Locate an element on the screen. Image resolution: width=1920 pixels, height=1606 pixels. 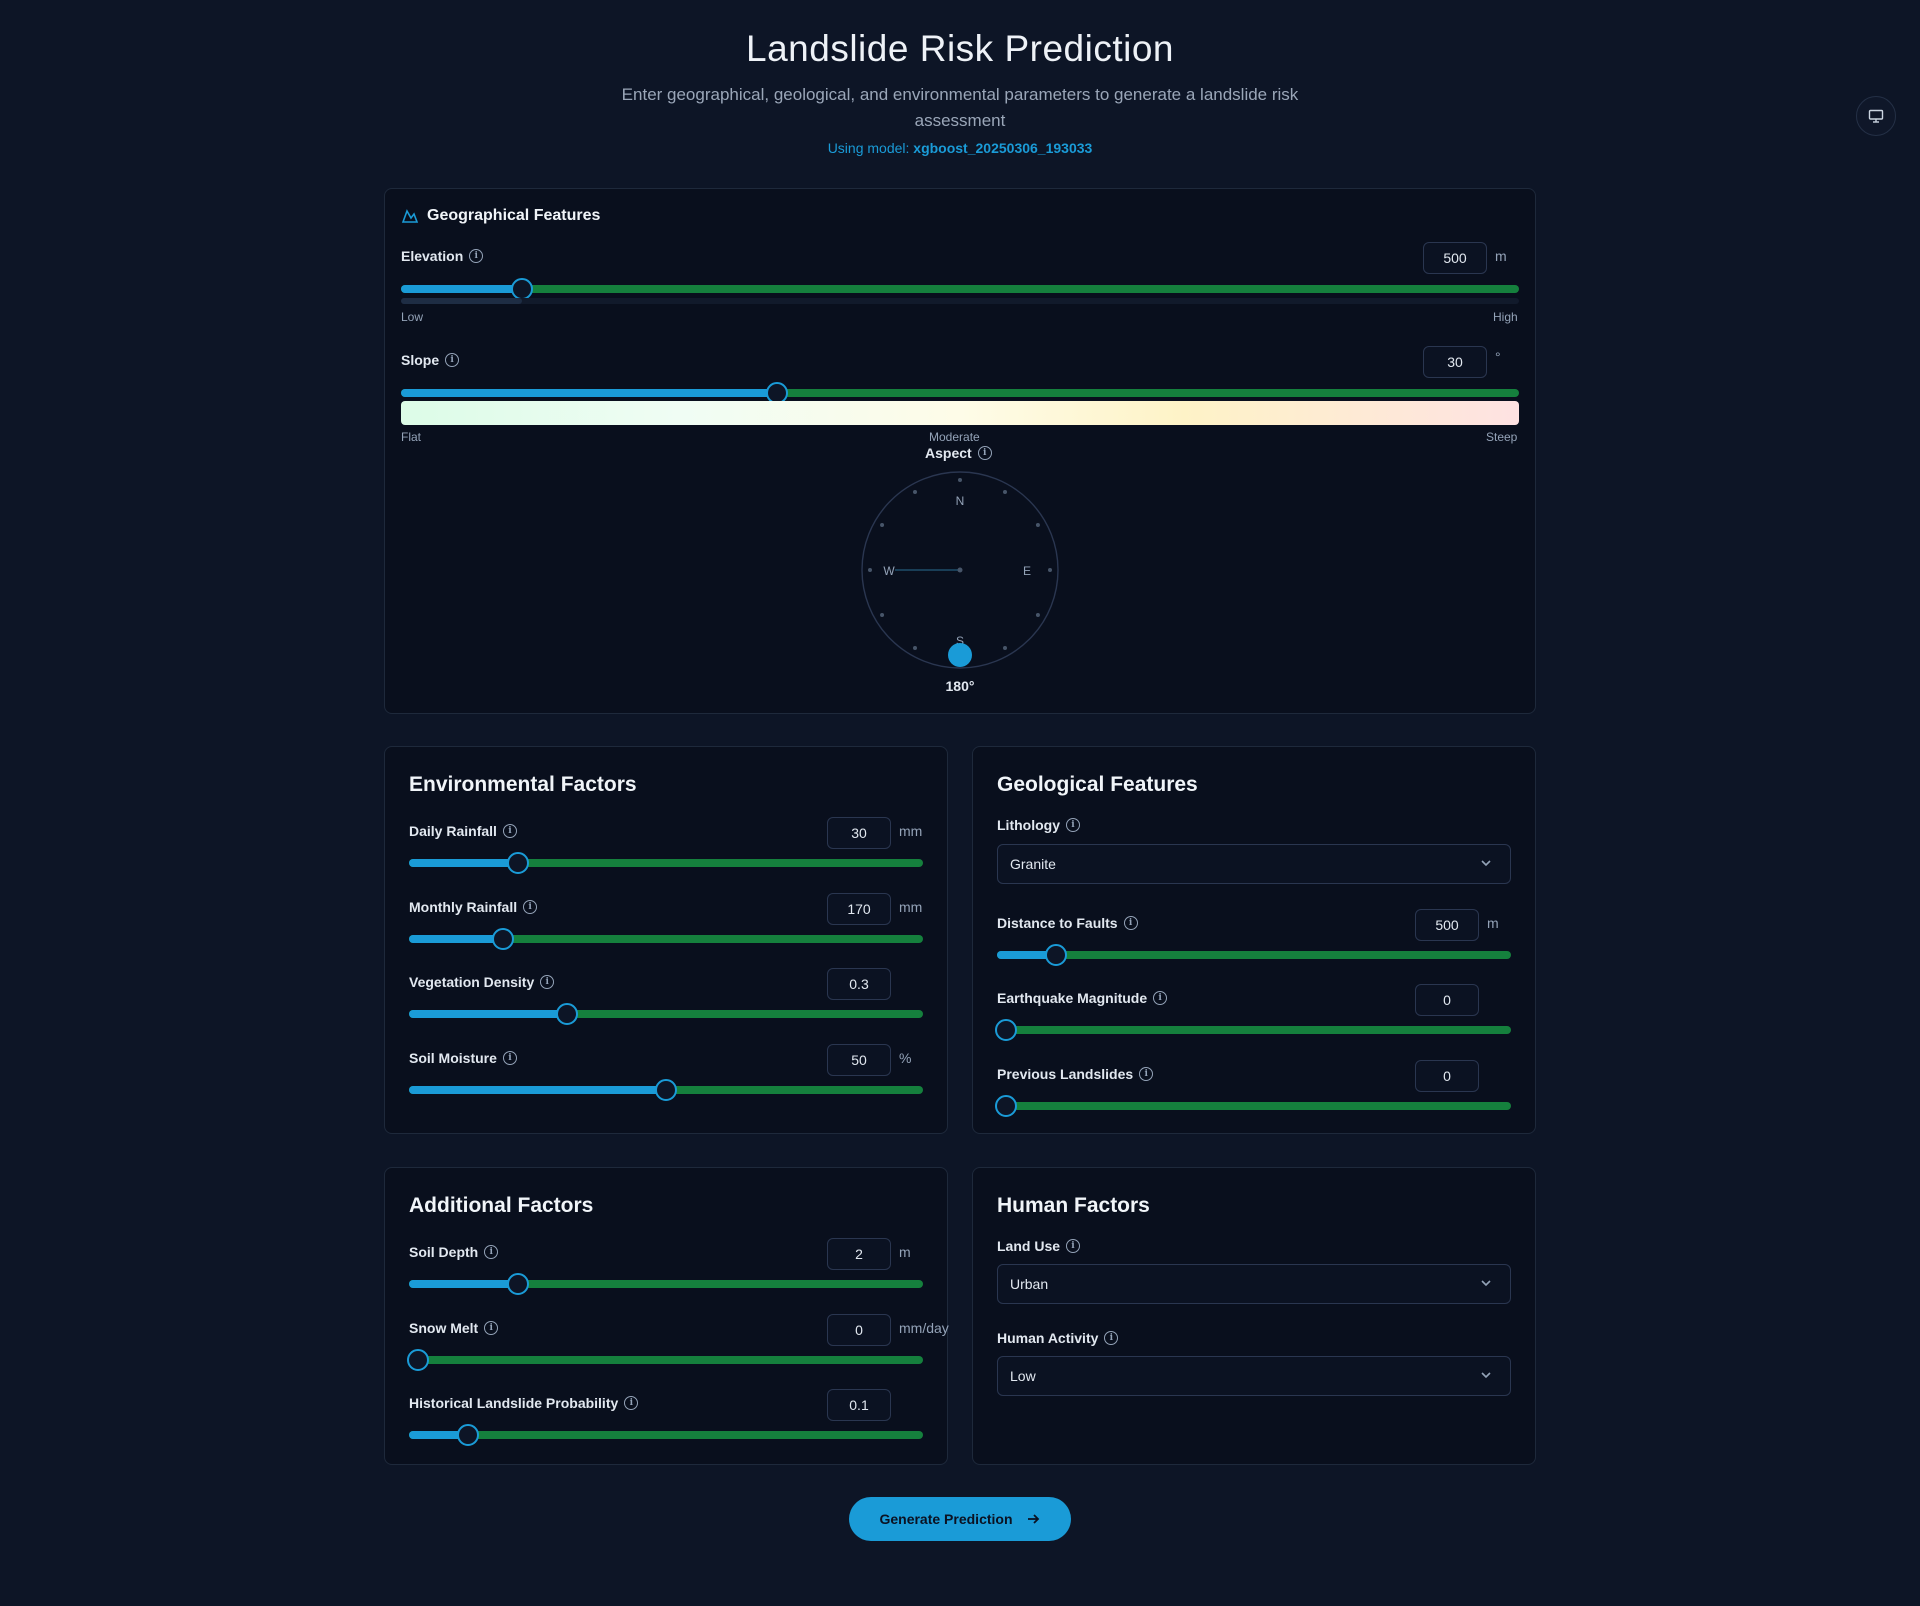
daily-rainfall-slider is located at coordinates (666, 863).